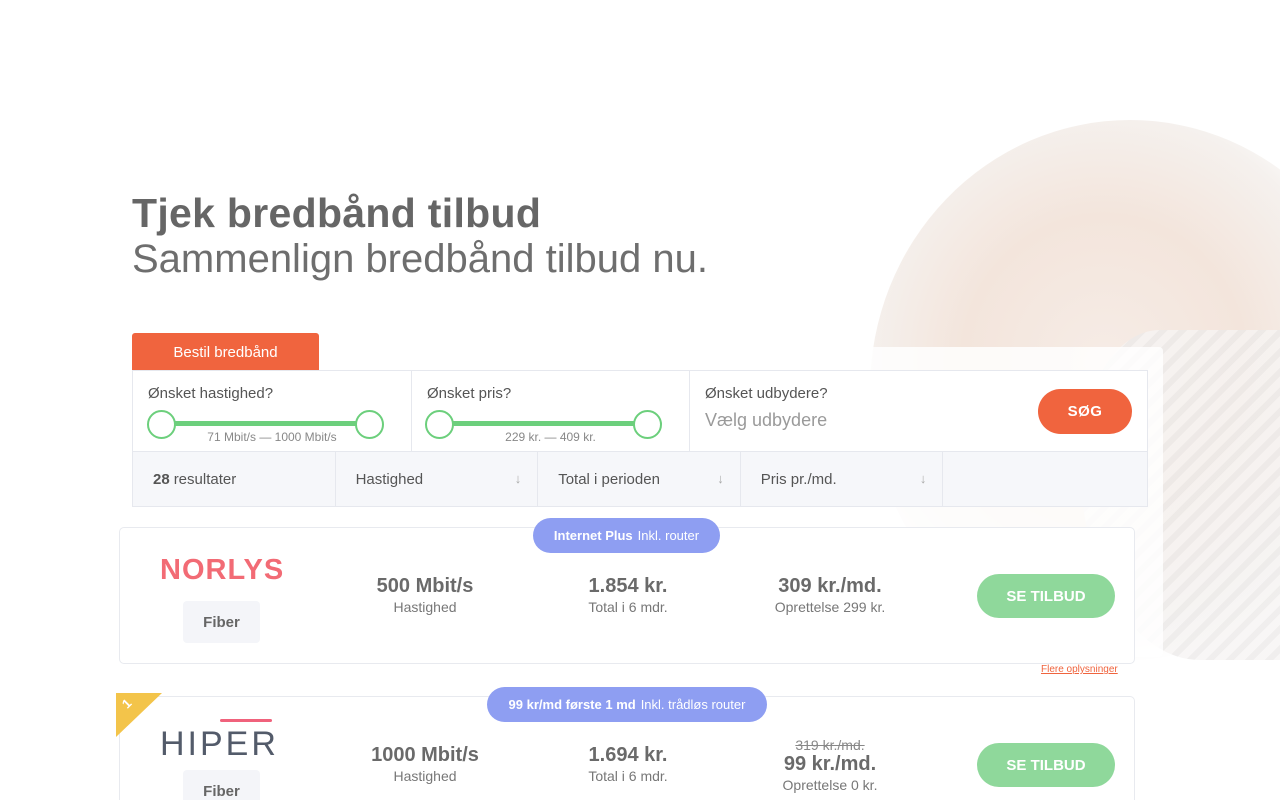  Describe the element at coordinates (1079, 669) in the screenshot. I see `more-info-link: Flere oplysninger` at that location.